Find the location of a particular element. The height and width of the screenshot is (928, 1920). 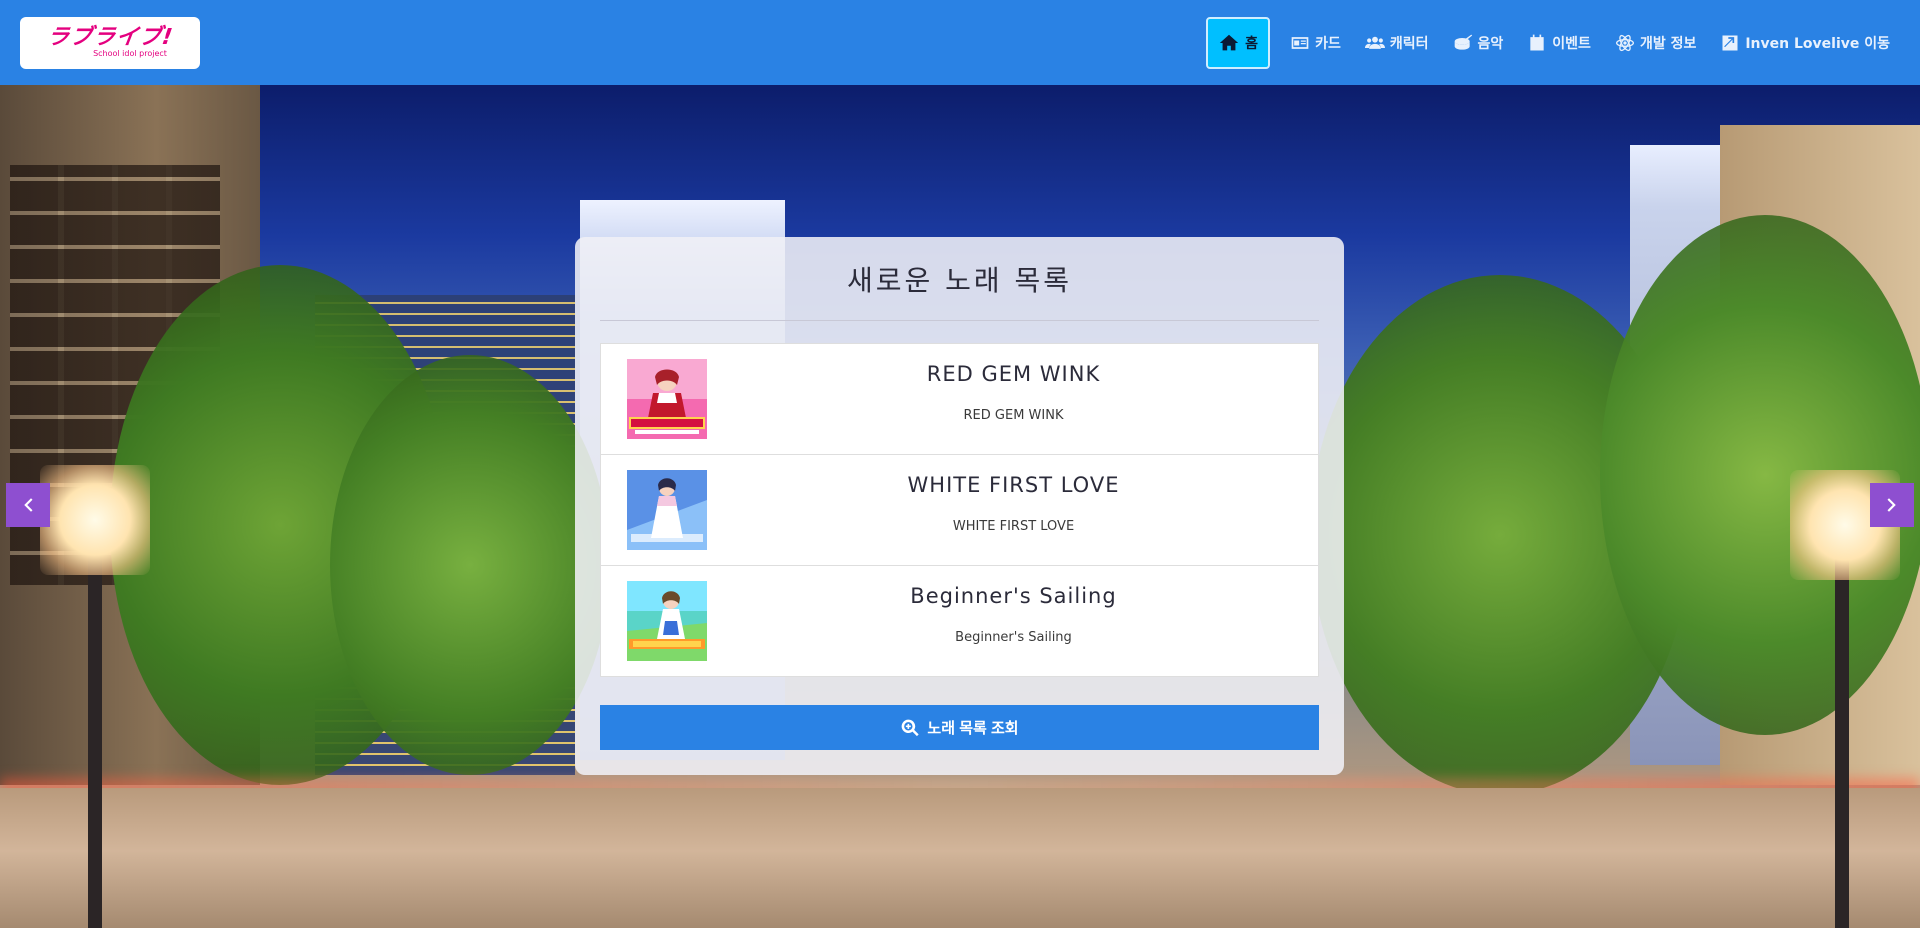

list-item: WHITE FIRST LOVE WHITE FIRST LOVE is located at coordinates (959, 510).